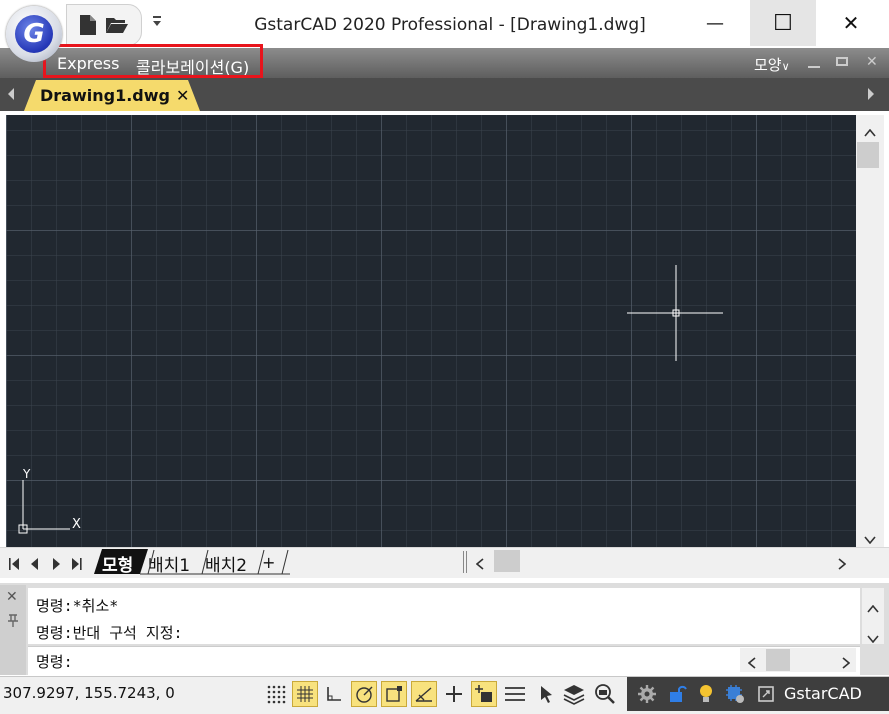  I want to click on ucs-x-label: X, so click(76, 524).